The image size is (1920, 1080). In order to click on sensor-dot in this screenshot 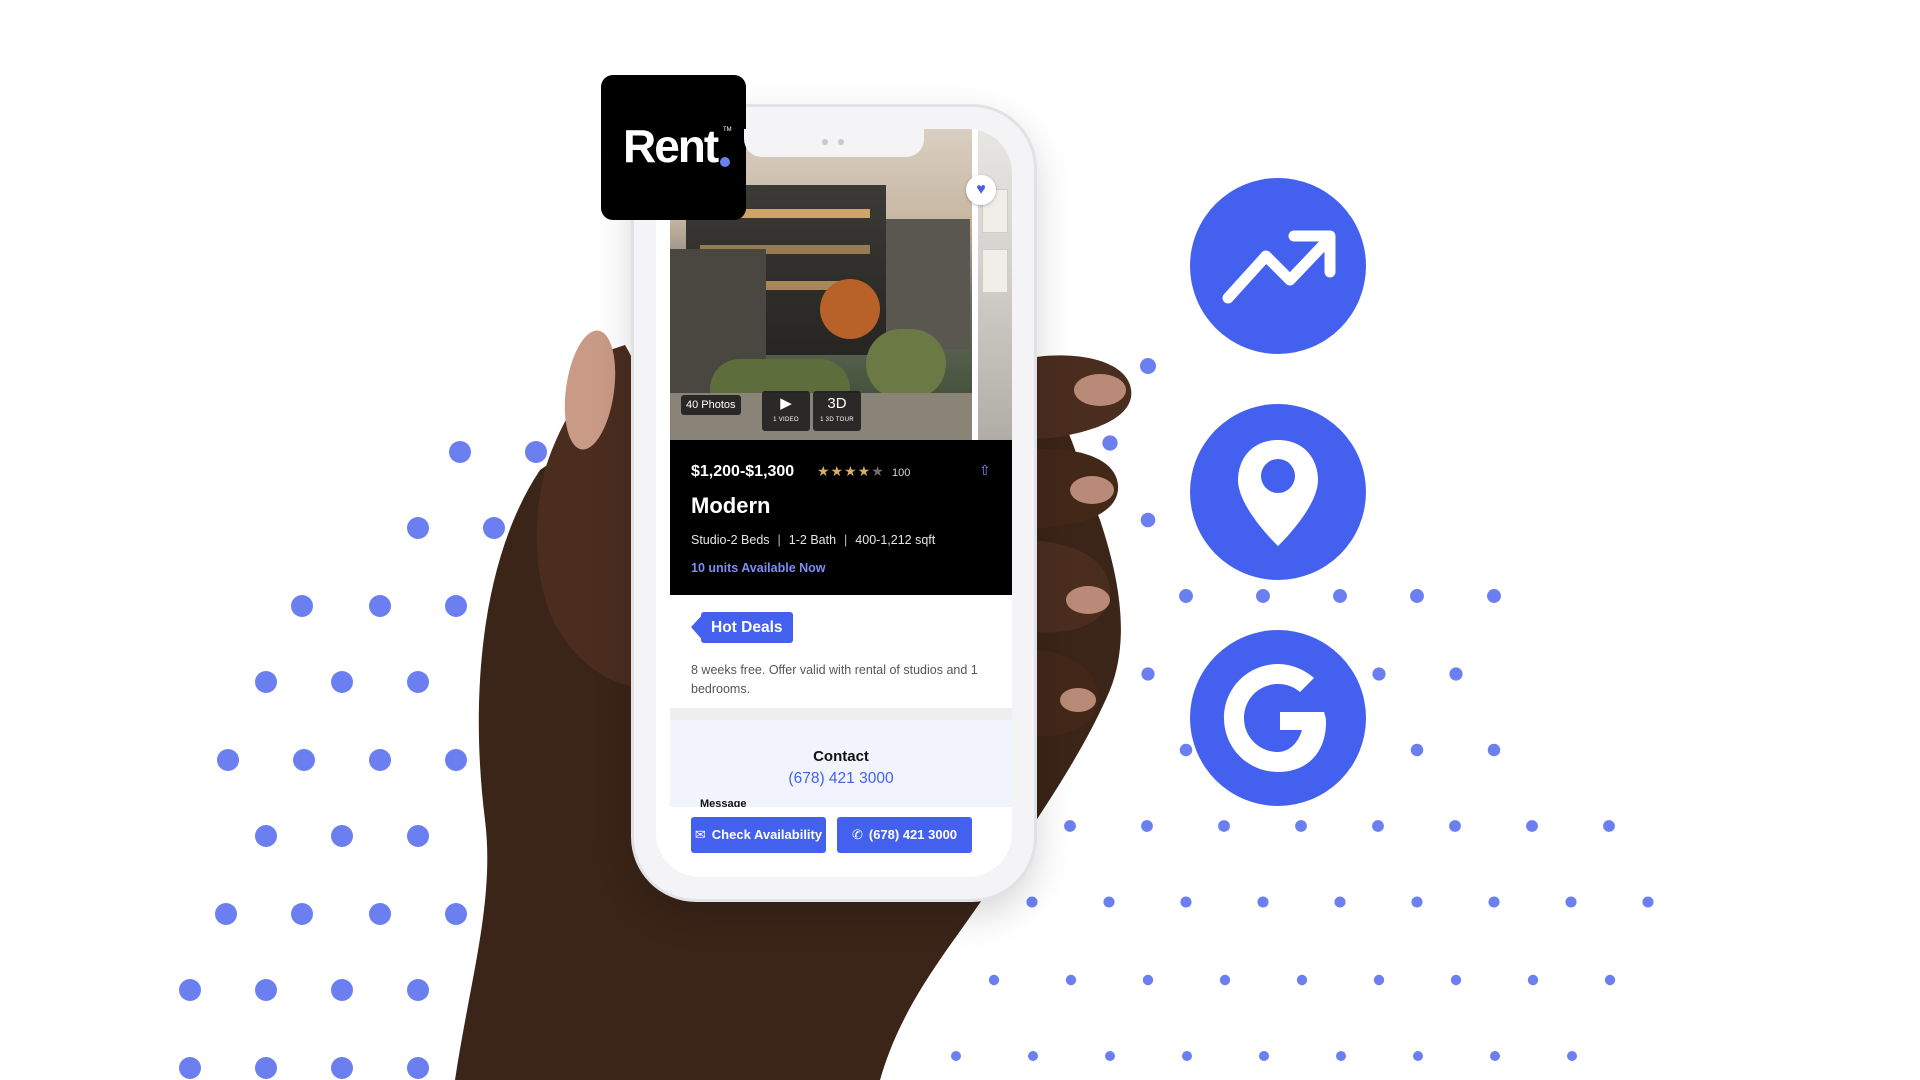, I will do `click(841, 142)`.